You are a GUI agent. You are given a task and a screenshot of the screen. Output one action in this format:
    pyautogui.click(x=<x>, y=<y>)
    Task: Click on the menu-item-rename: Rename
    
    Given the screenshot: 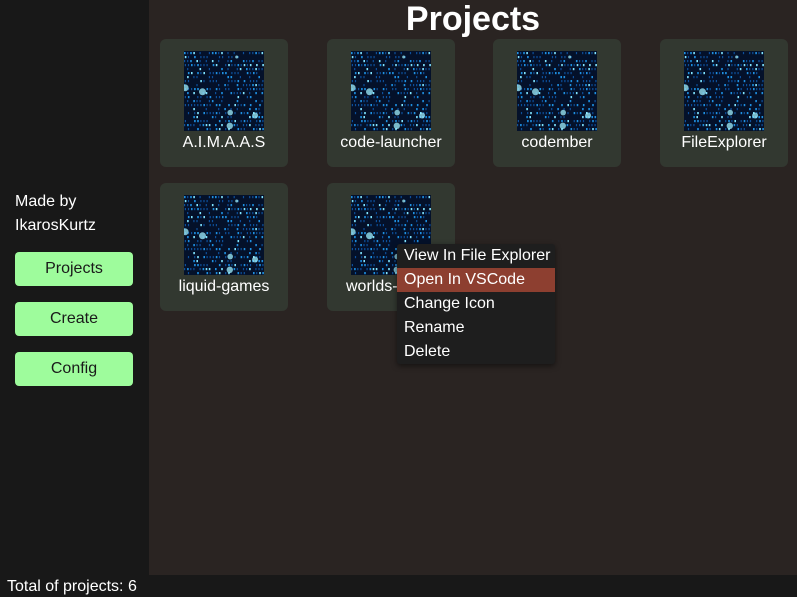 What is the action you would take?
    pyautogui.click(x=476, y=328)
    